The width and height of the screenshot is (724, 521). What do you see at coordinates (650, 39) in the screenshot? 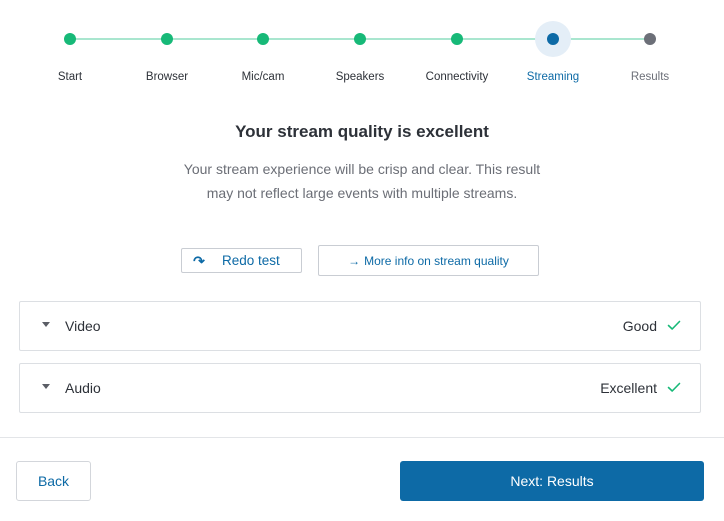
I see `step-pending-dot` at bounding box center [650, 39].